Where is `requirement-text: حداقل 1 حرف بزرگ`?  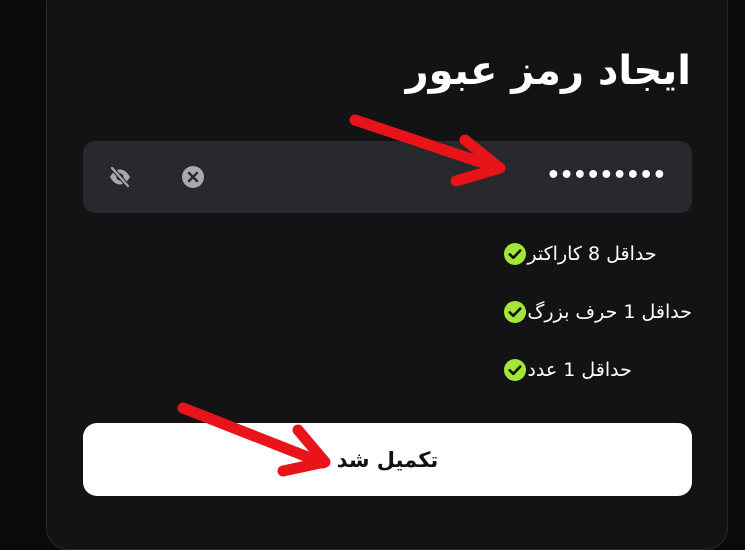
requirement-text: حداقل 1 حرف بزرگ is located at coordinates (609, 312).